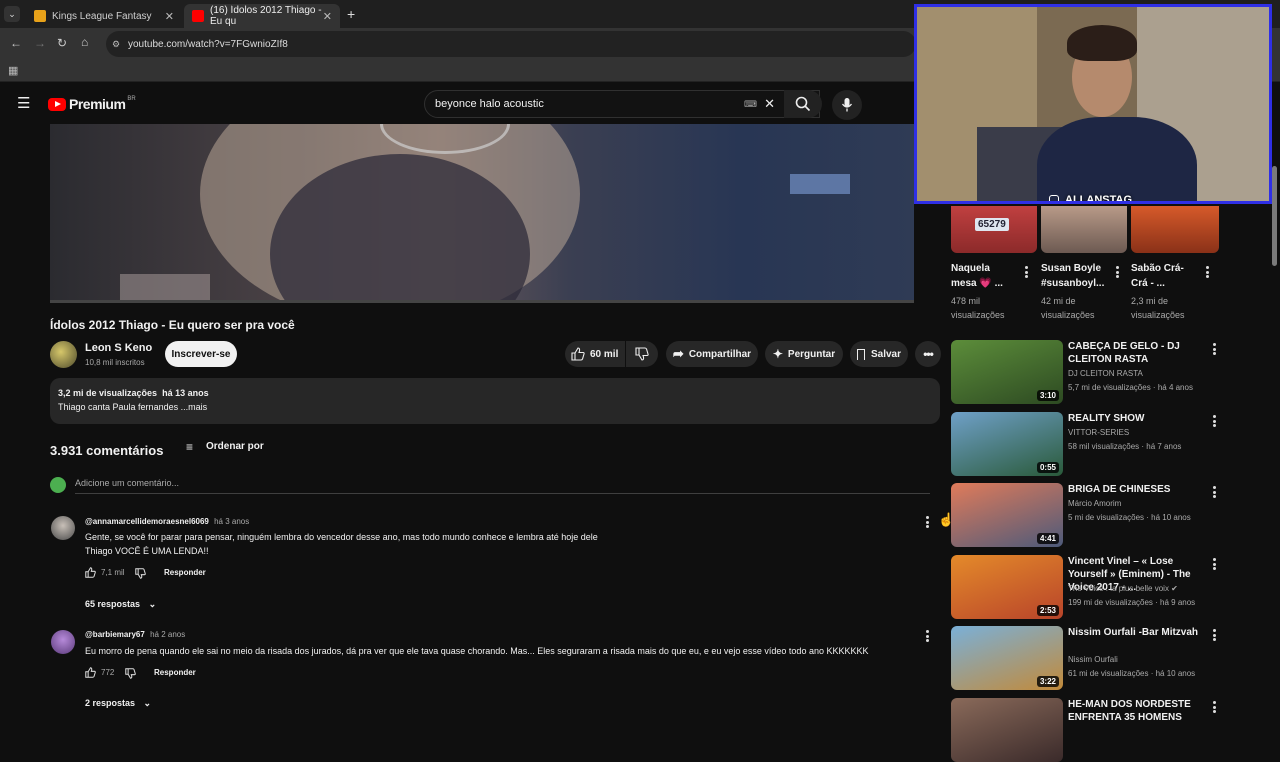 The width and height of the screenshot is (1280, 762). What do you see at coordinates (1274, 216) in the screenshot?
I see `right-scrollbar` at bounding box center [1274, 216].